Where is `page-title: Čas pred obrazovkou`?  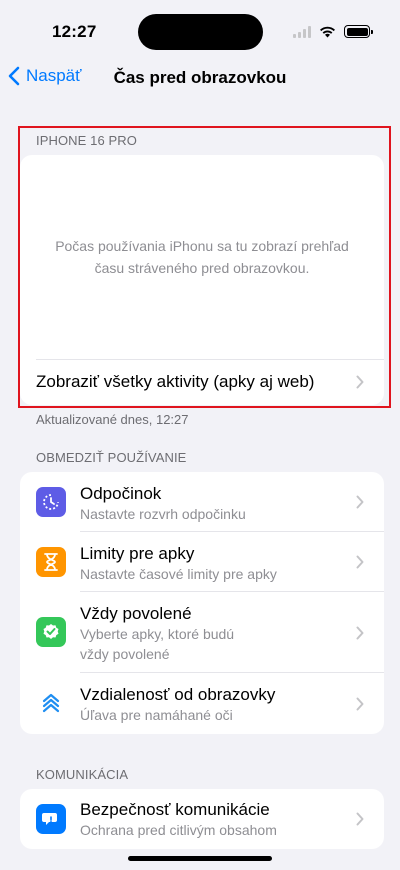 page-title: Čas pred obrazovkou is located at coordinates (200, 77).